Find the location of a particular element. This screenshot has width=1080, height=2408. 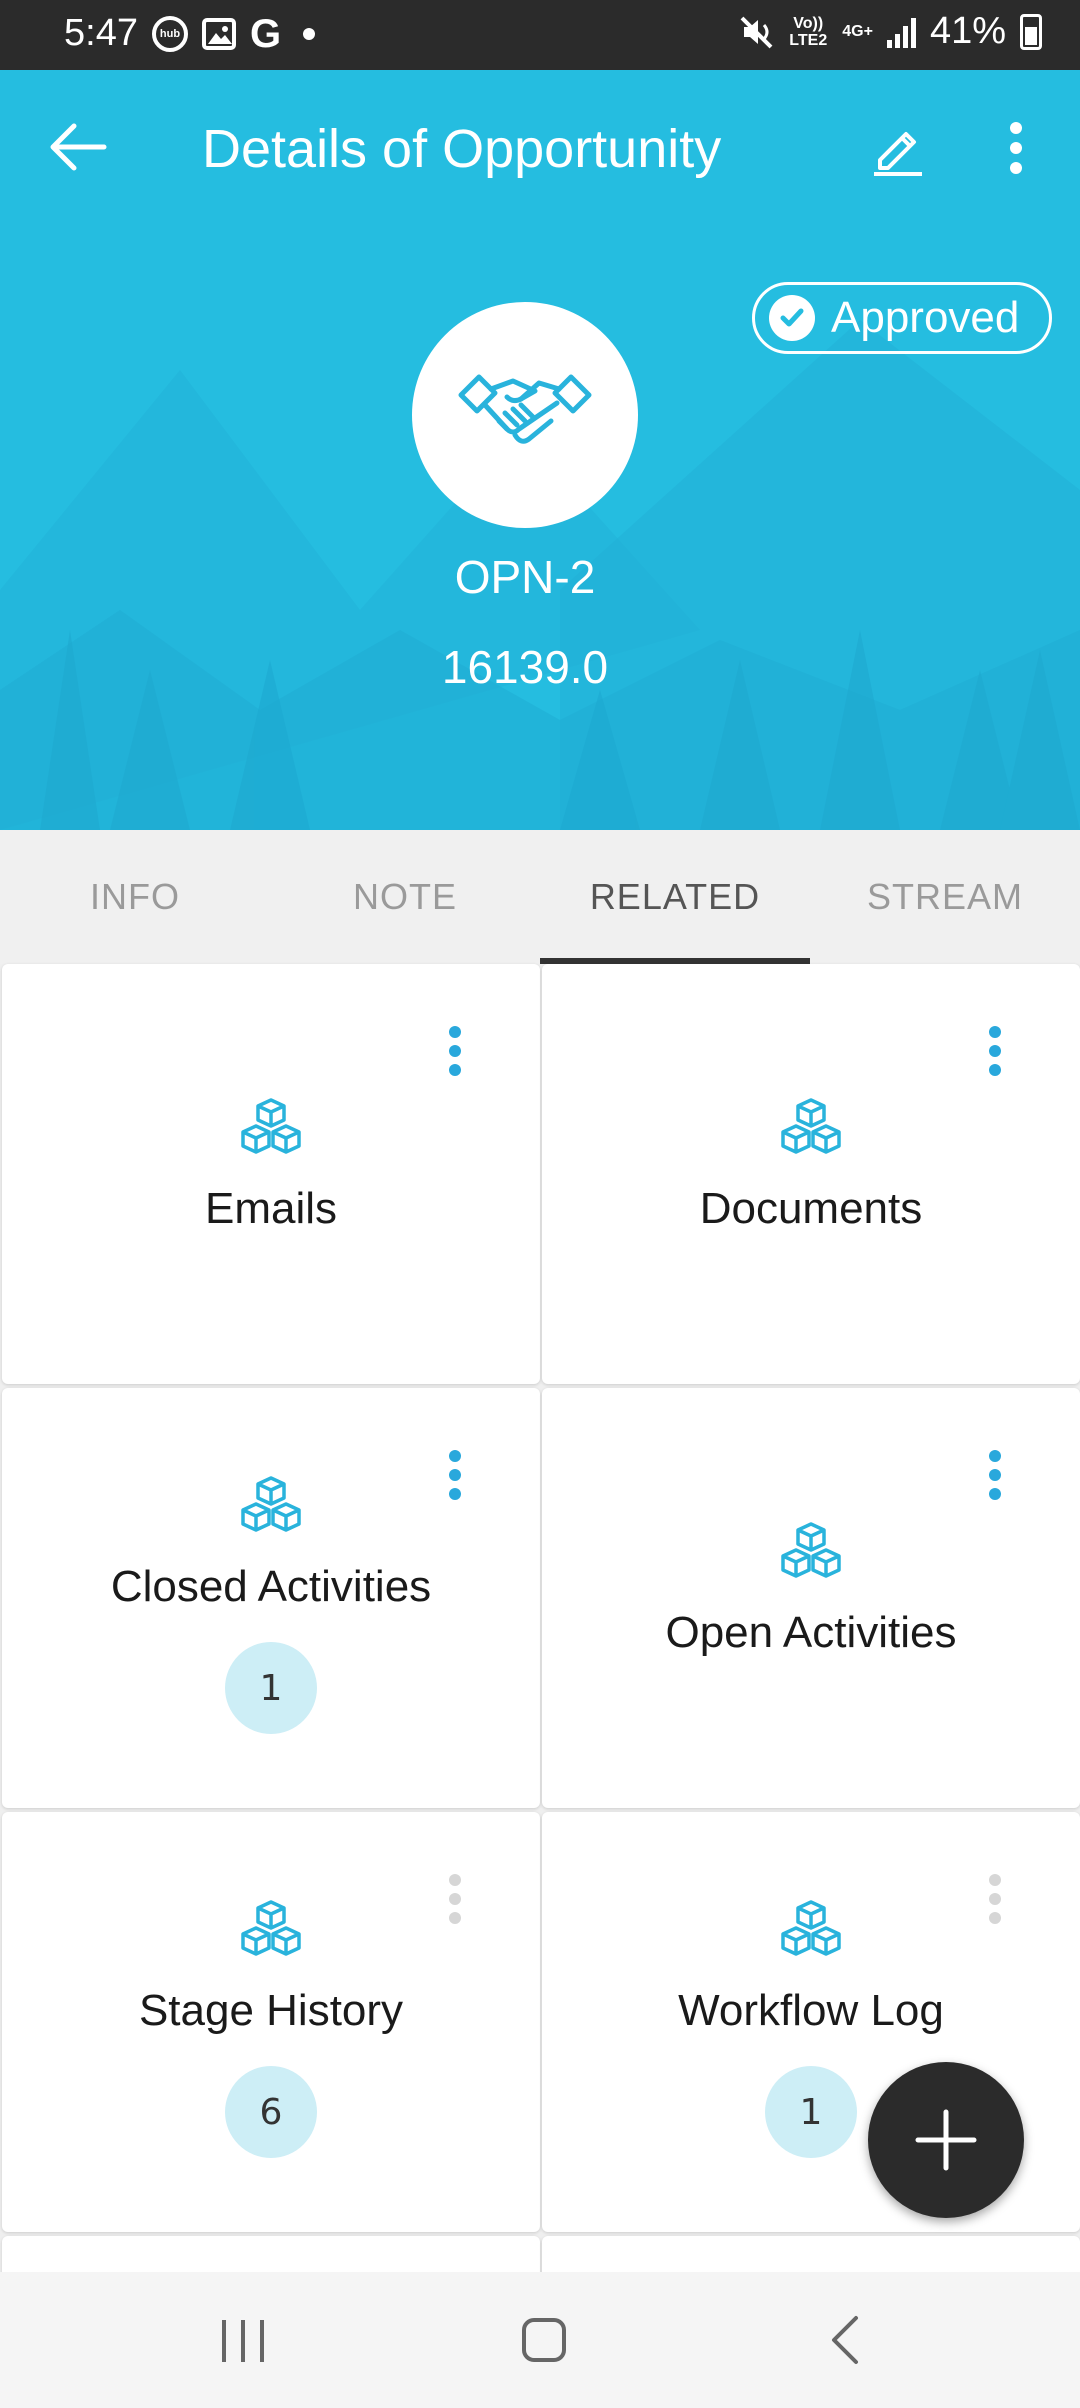

status-badge: Approved is located at coordinates (902, 318).